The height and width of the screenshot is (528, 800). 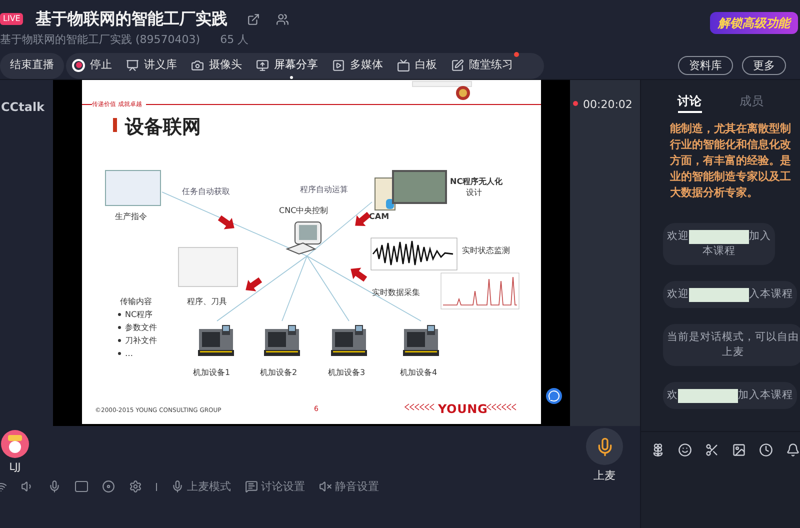 I want to click on end-live-button: 结束直播, so click(x=32, y=65).